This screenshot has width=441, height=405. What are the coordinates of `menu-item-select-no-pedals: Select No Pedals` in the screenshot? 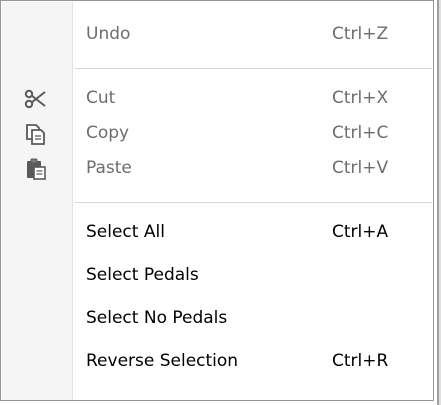 It's located at (217, 318).